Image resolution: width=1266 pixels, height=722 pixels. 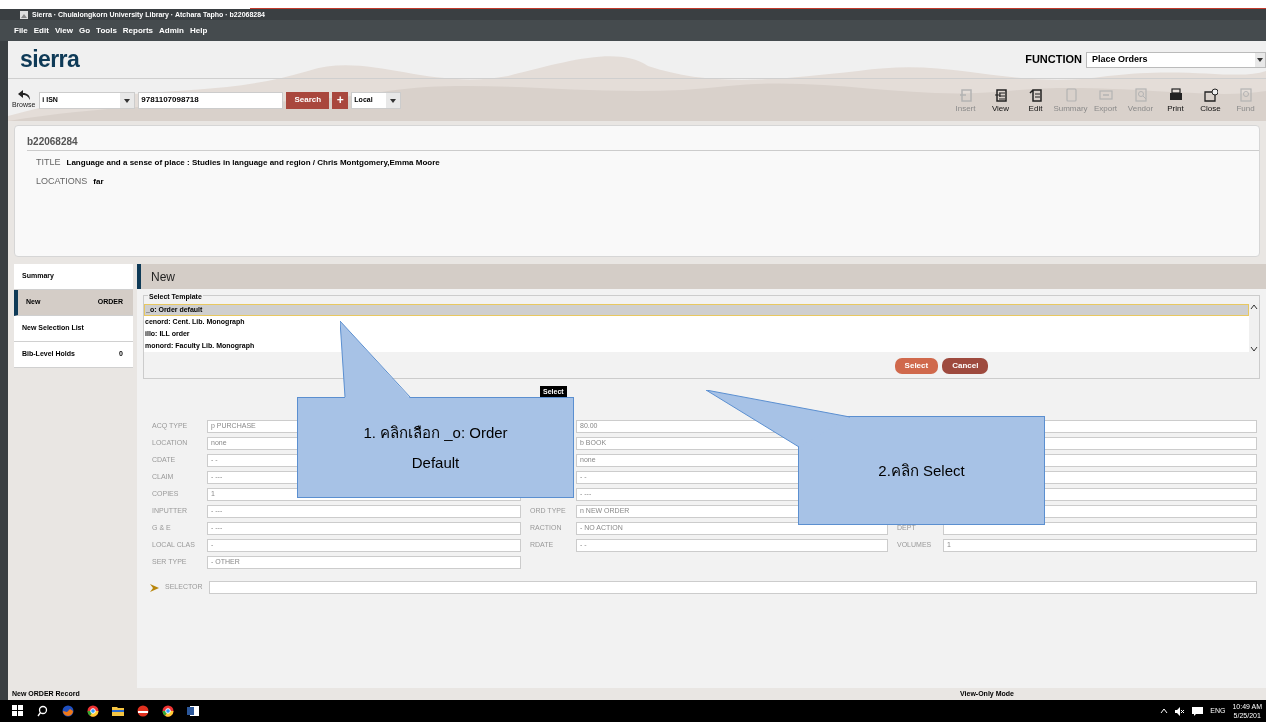 What do you see at coordinates (98, 181) in the screenshot?
I see `field-value: far` at bounding box center [98, 181].